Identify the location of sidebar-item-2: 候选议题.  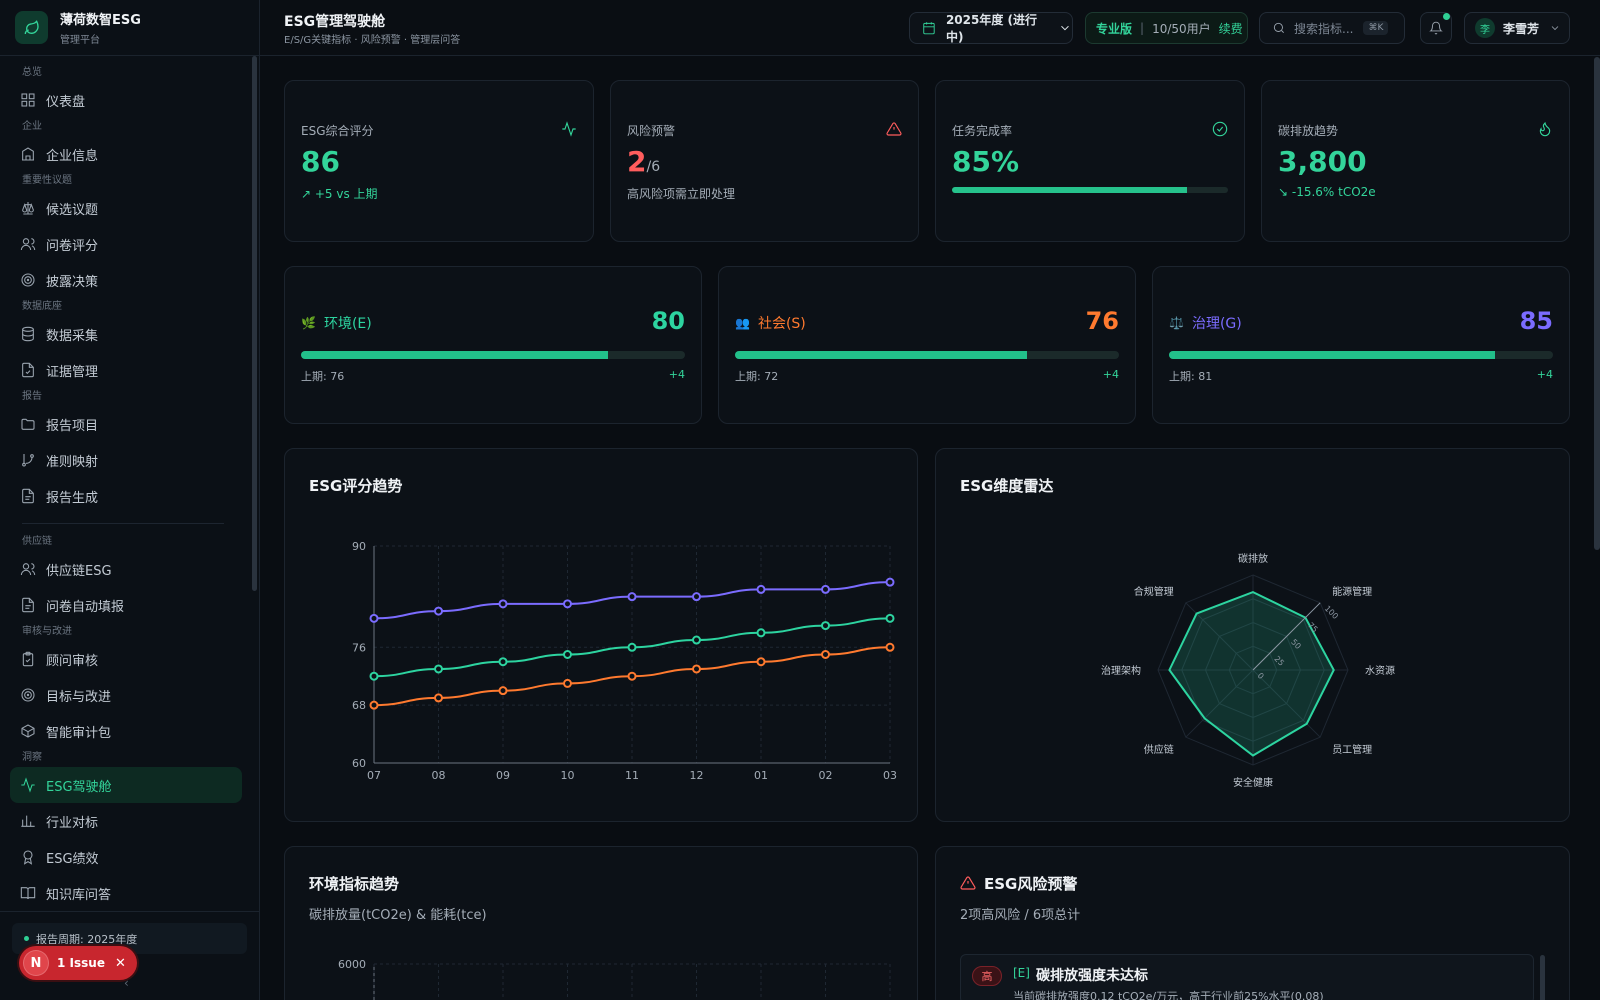
(126, 208).